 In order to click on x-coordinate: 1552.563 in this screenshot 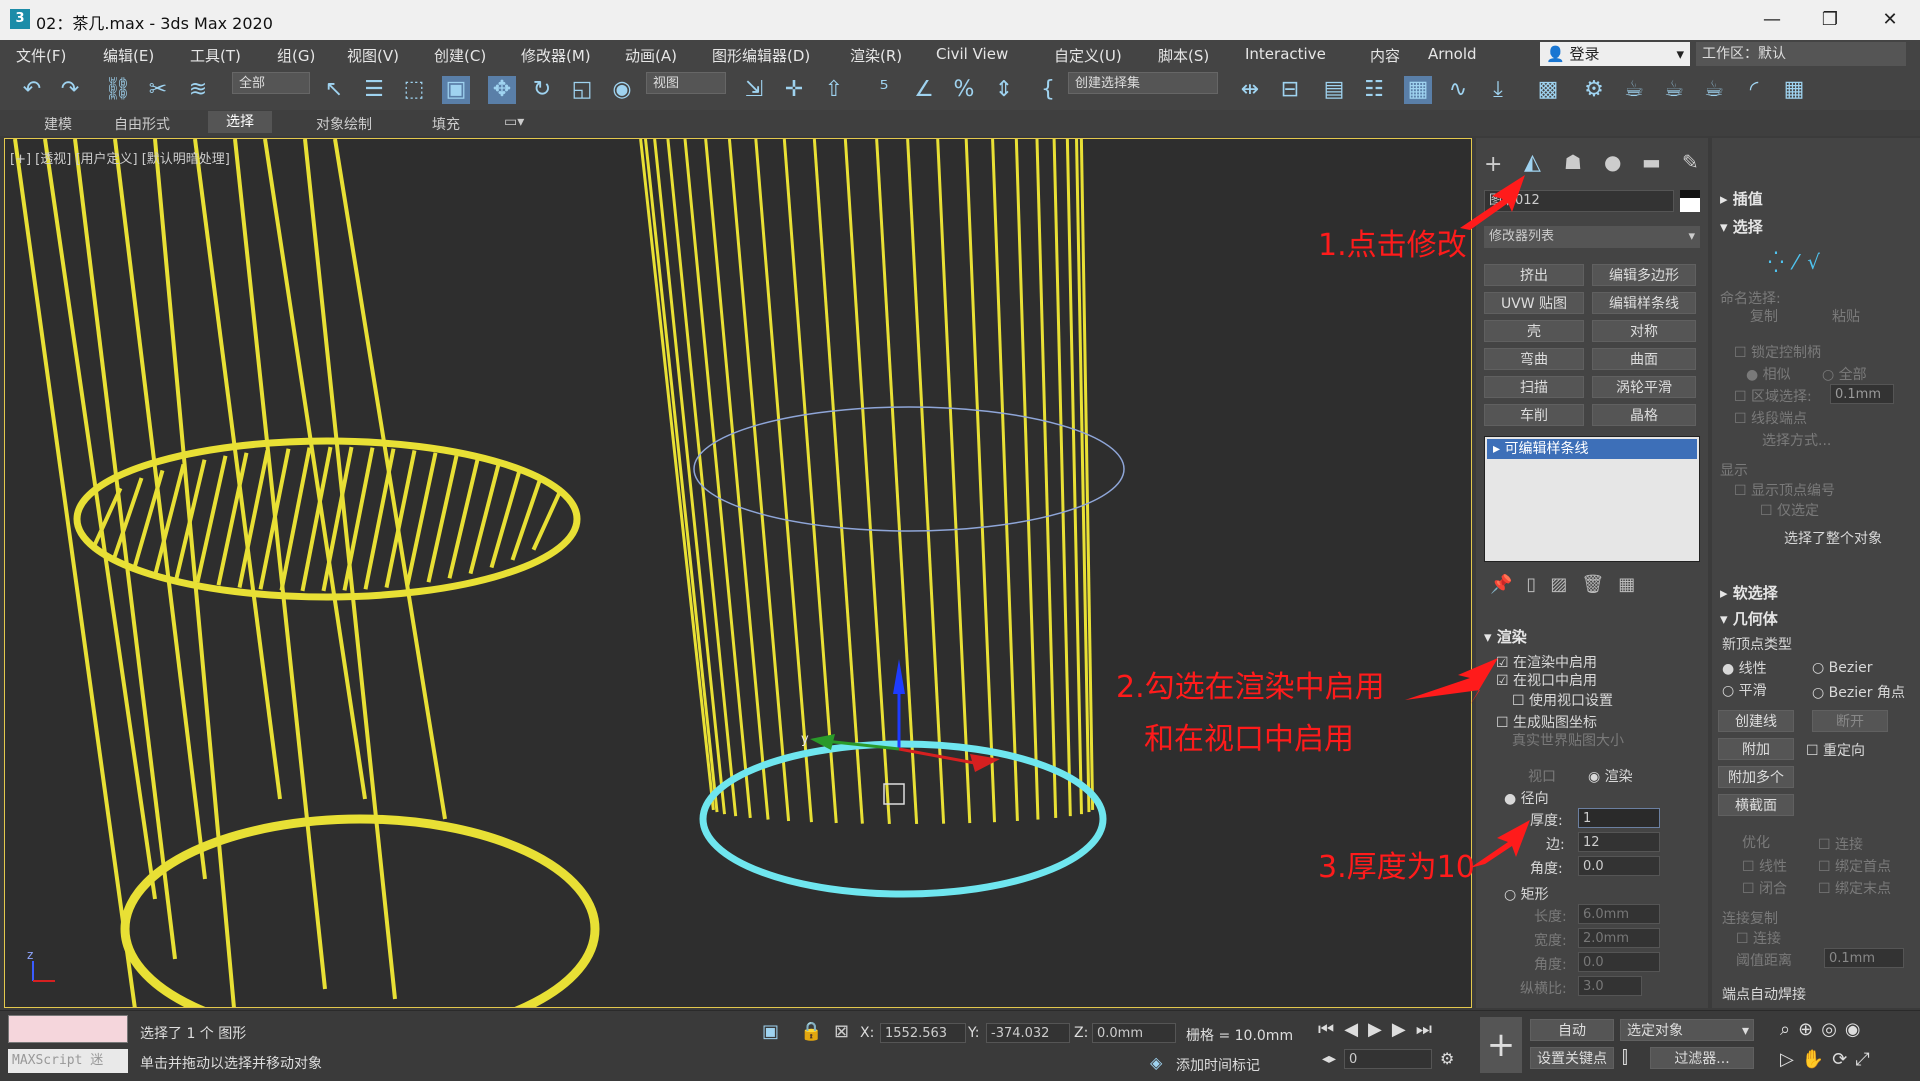, I will do `click(923, 1033)`.